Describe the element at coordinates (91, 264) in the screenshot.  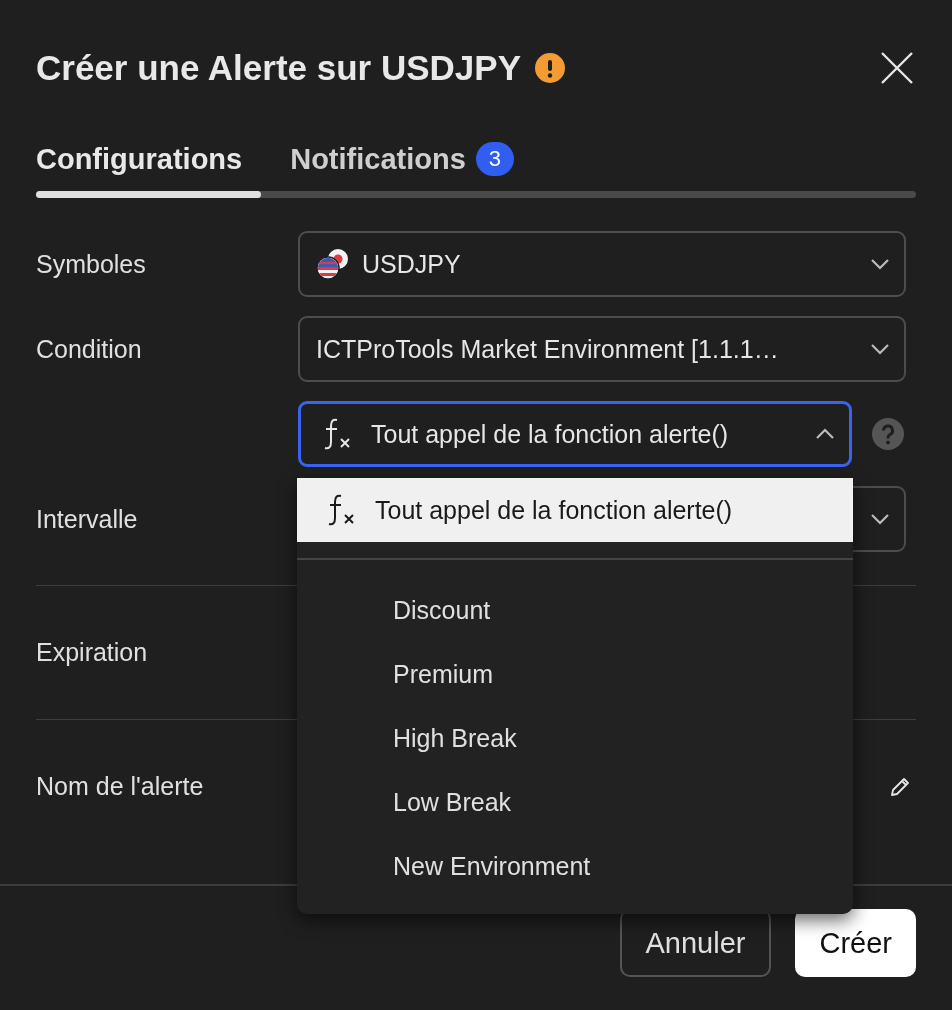
I see `field-label: Symboles` at that location.